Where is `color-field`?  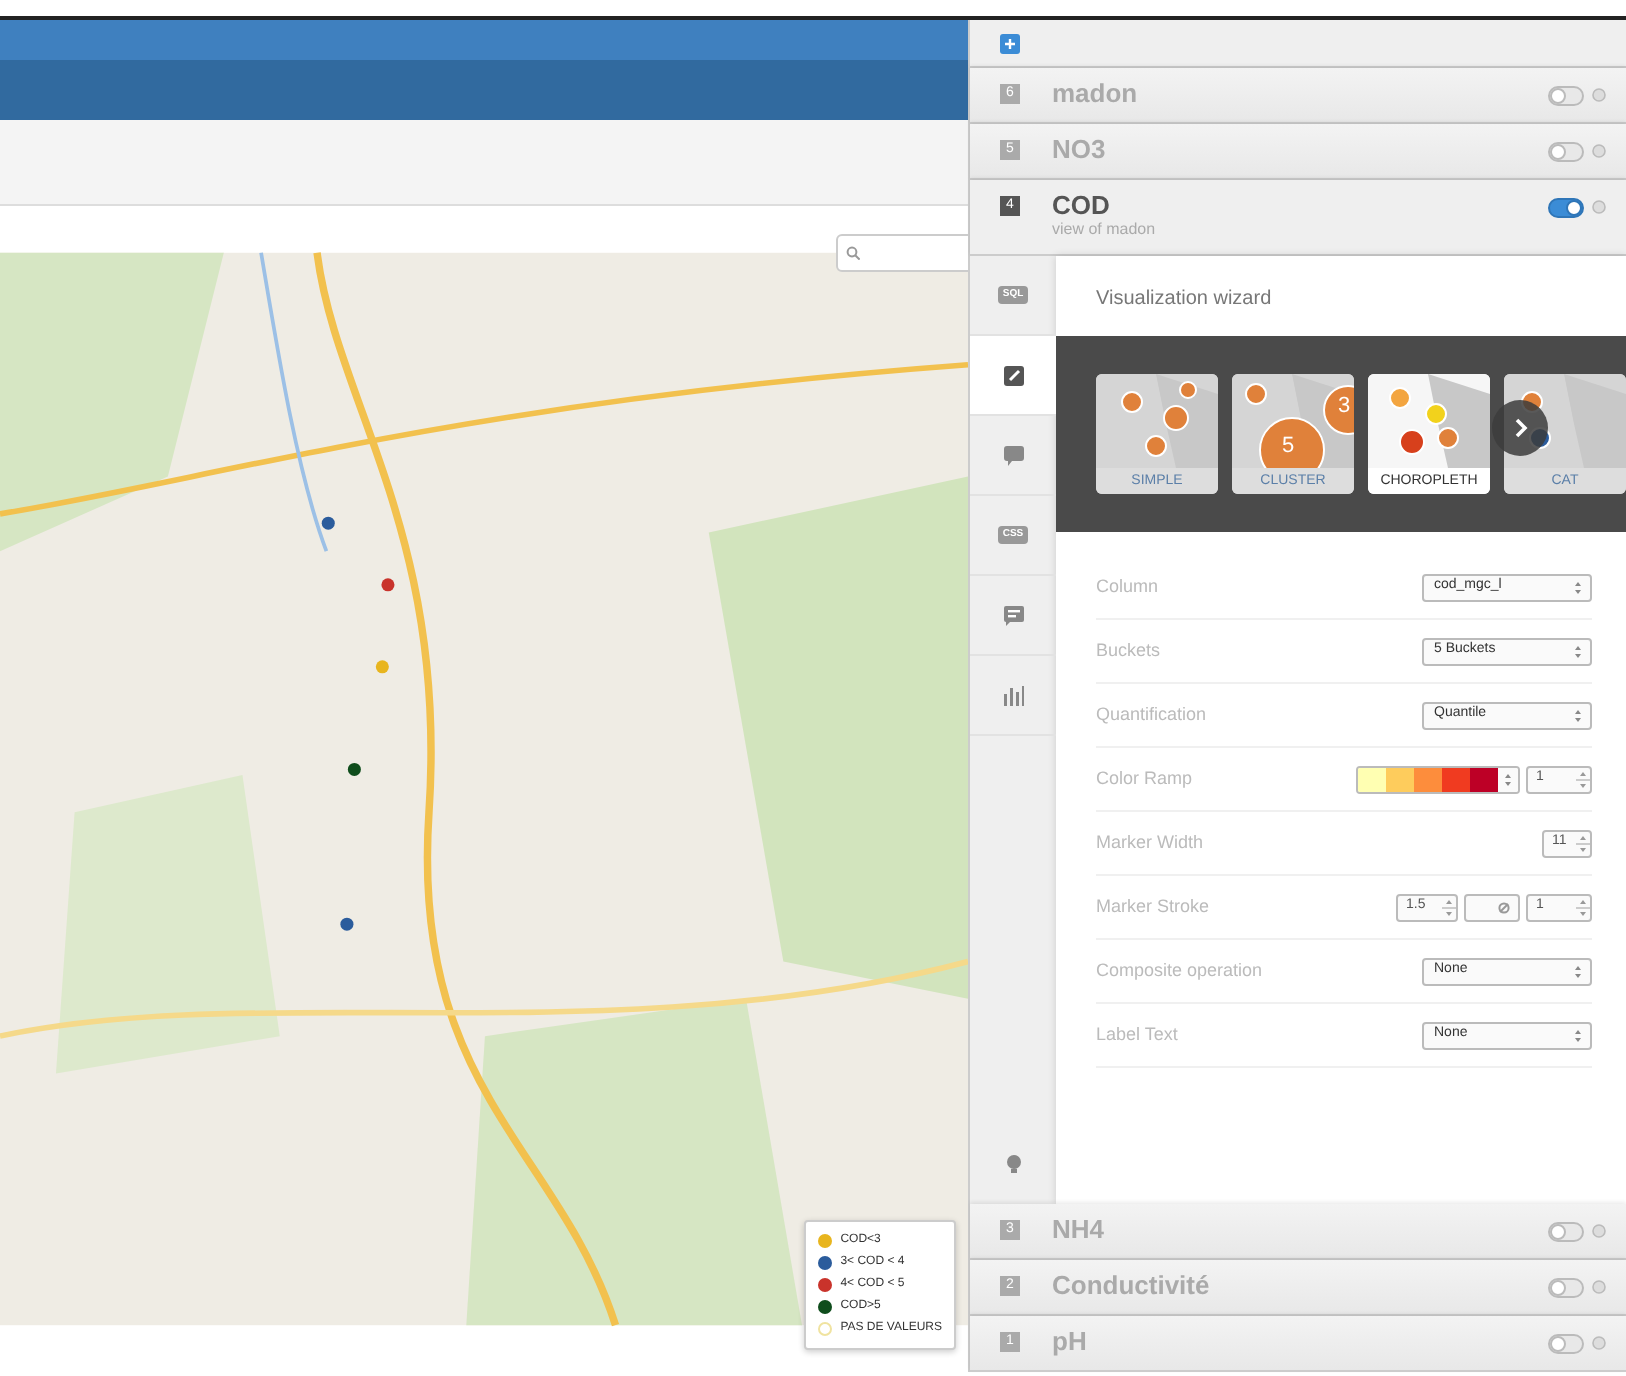 color-field is located at coordinates (1492, 907).